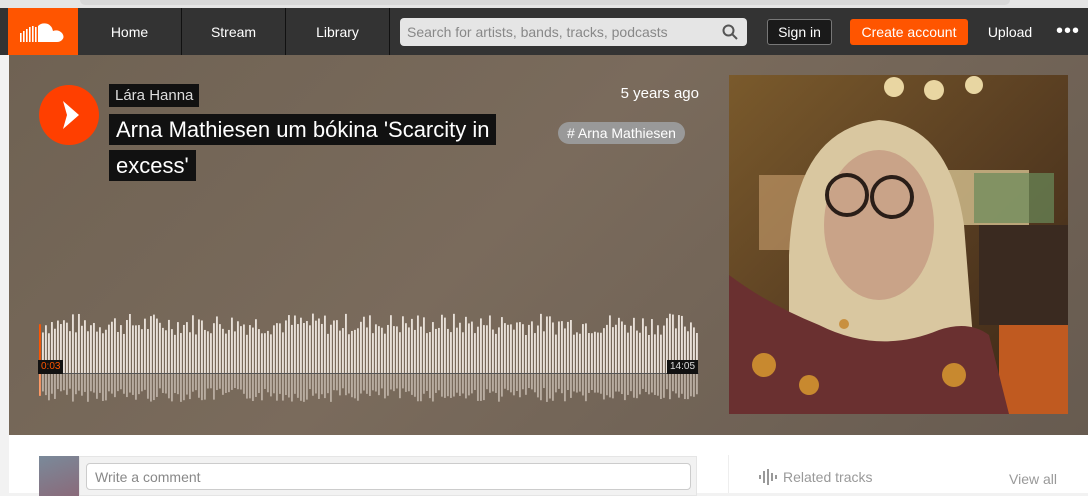  Describe the element at coordinates (621, 133) in the screenshot. I see `tag-badge: # Arna Mathiesen` at that location.